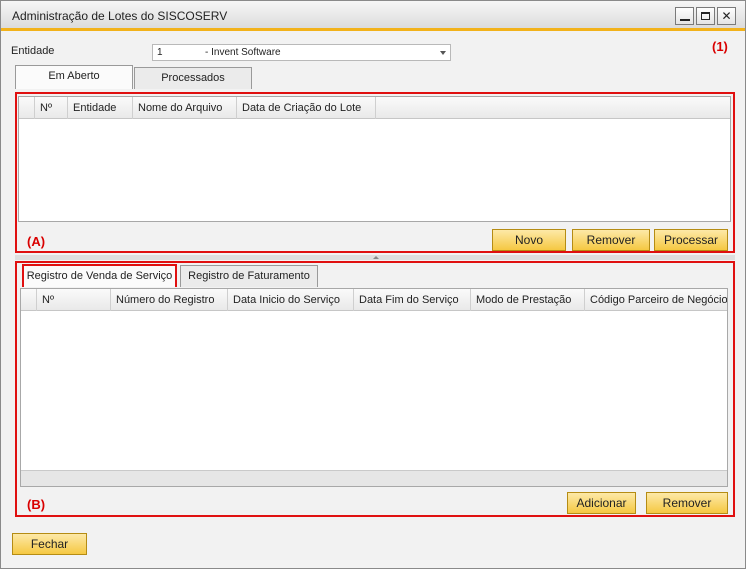 Image resolution: width=746 pixels, height=569 pixels. Describe the element at coordinates (243, 52) in the screenshot. I see `entity-name: - Invent Software` at that location.